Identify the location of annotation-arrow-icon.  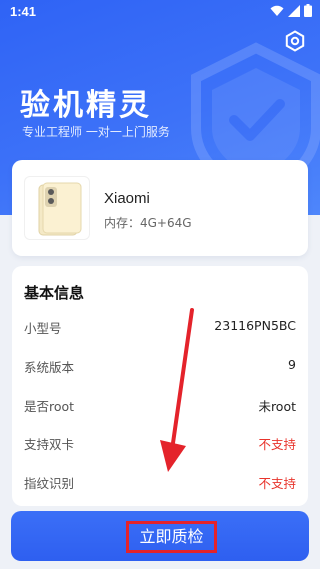
(177, 390).